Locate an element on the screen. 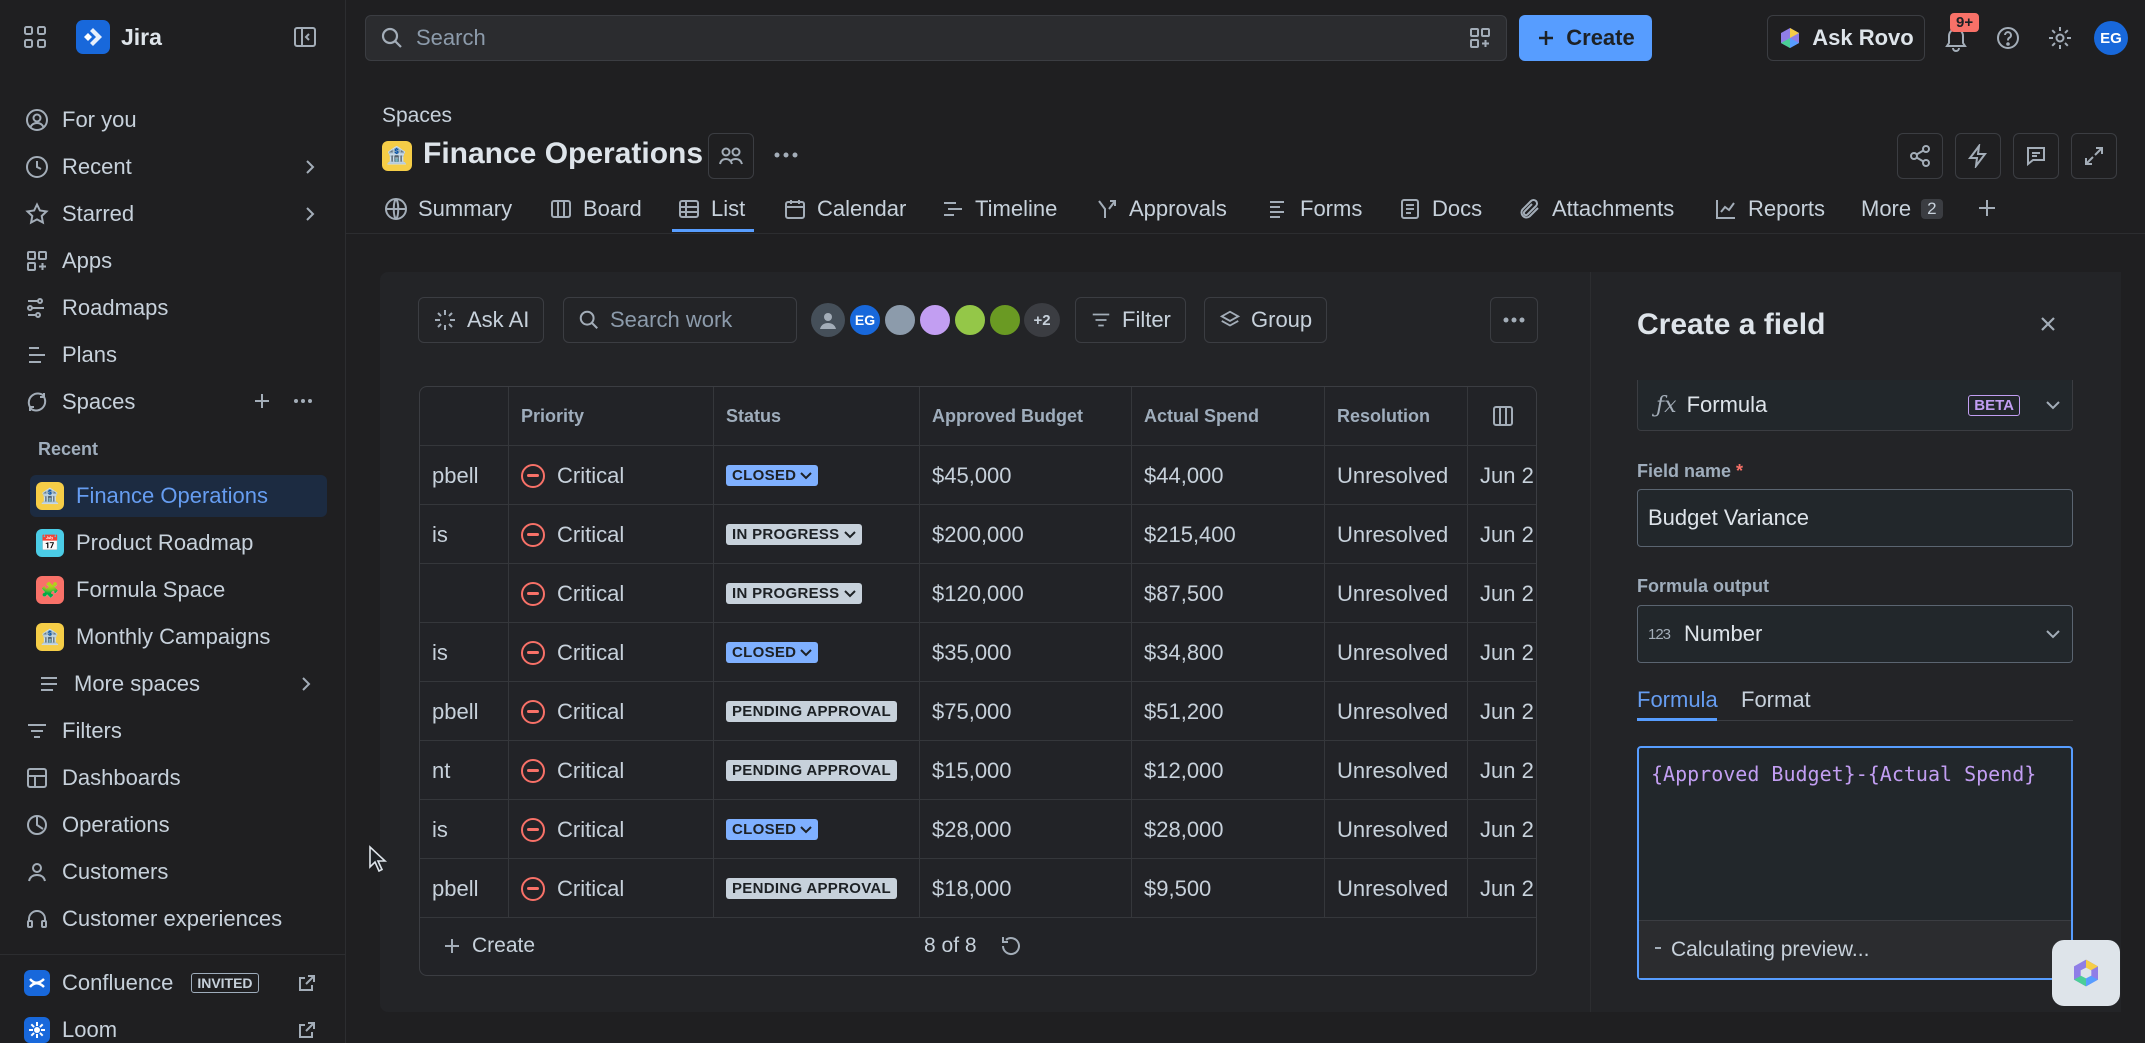 Image resolution: width=2145 pixels, height=1043 pixels. tab-format: Format is located at coordinates (1776, 700).